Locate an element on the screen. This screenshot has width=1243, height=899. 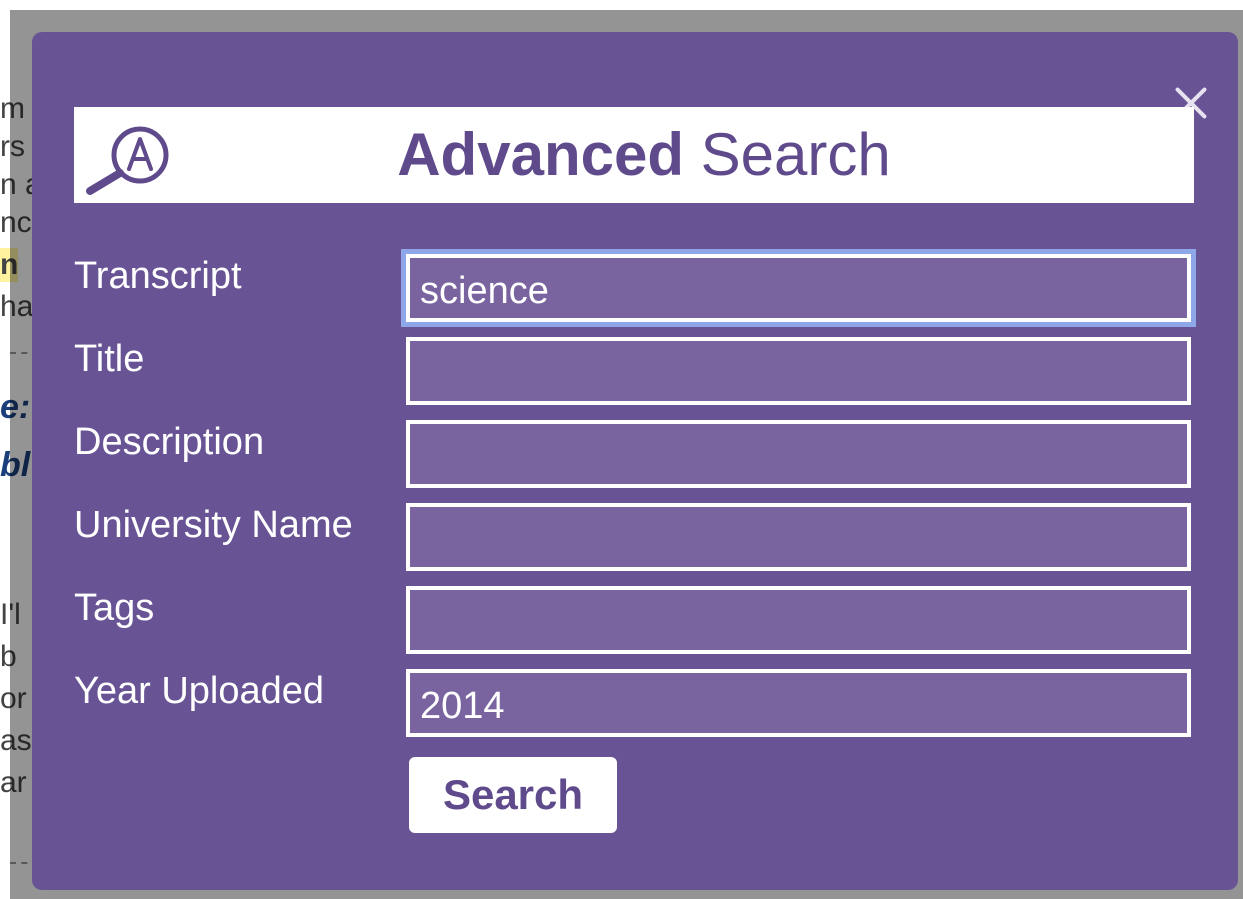
transcript-label: Transcript is located at coordinates (158, 276).